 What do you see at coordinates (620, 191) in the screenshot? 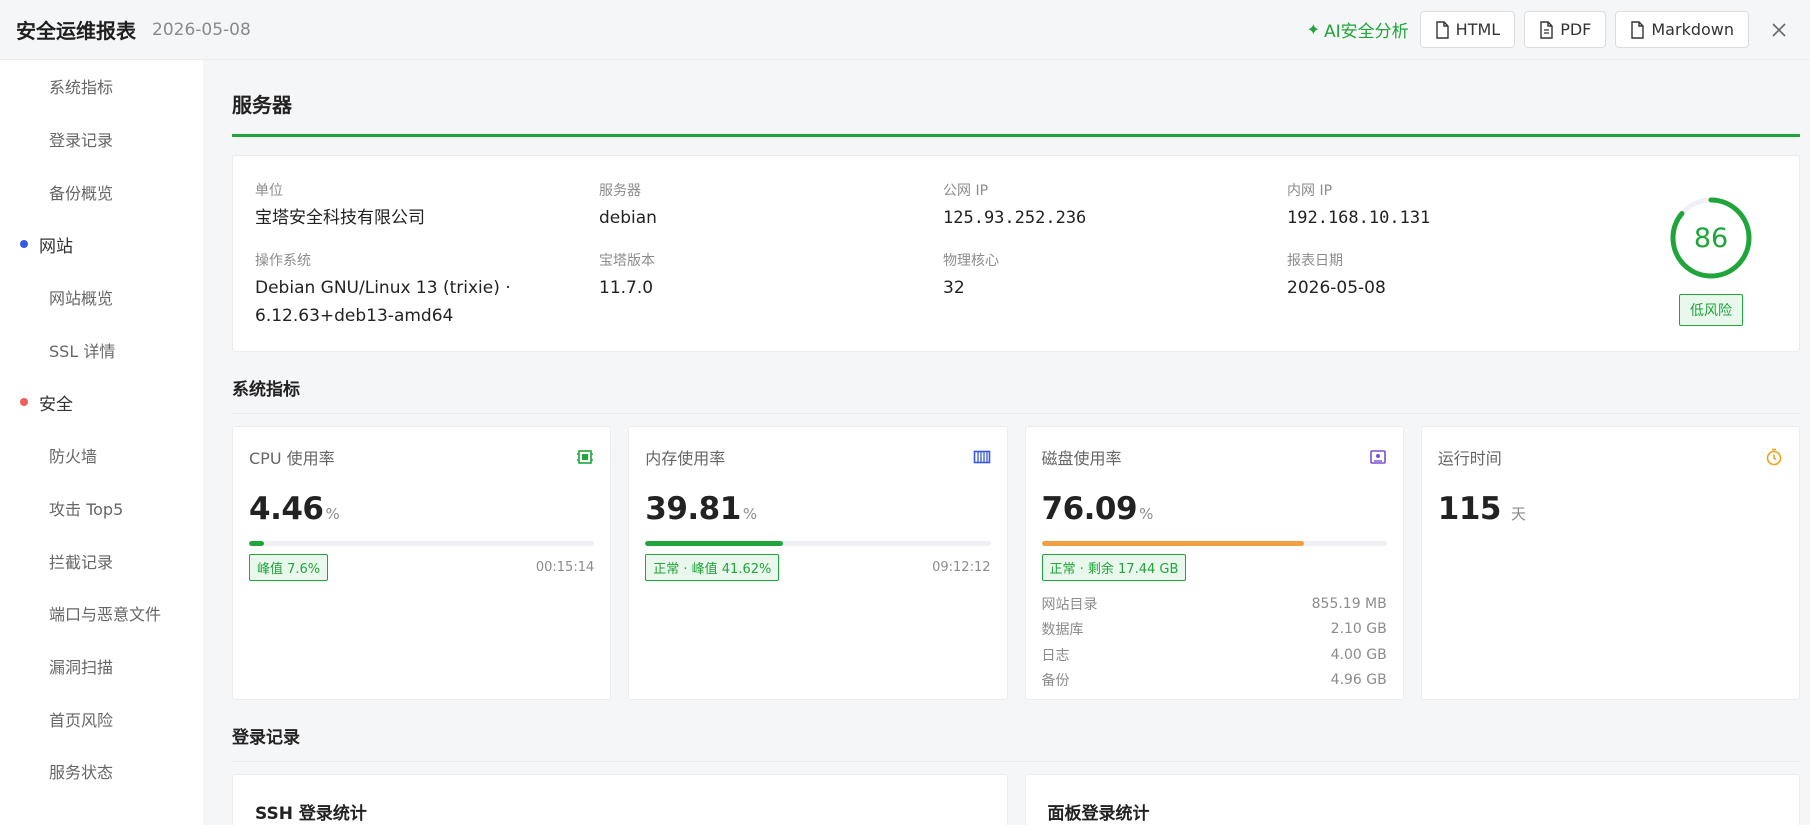
I see `server-field-label: 服务器` at bounding box center [620, 191].